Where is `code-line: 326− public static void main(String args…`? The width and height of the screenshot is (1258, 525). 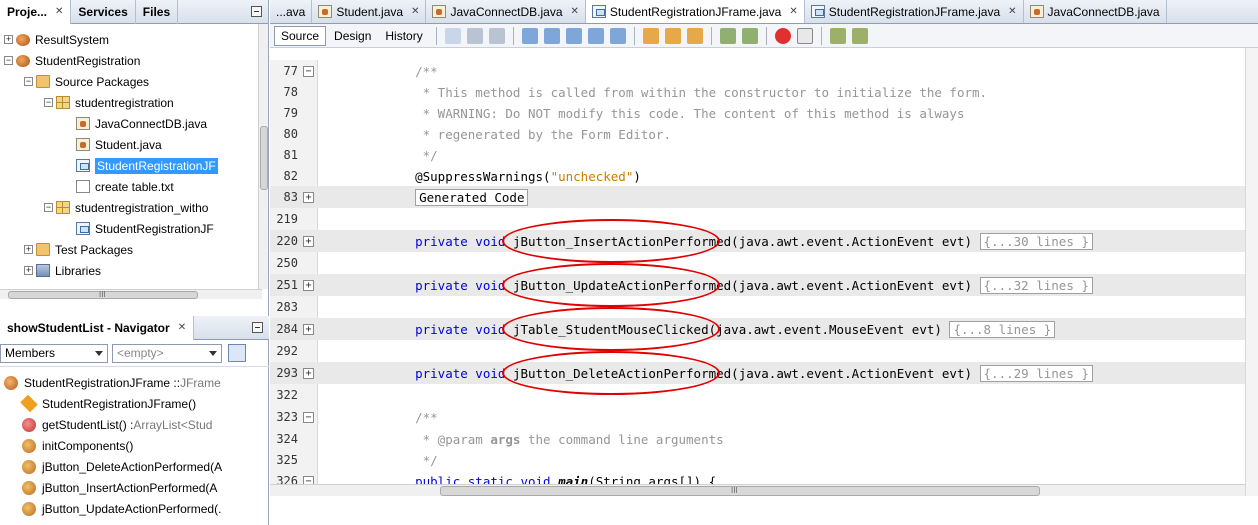
code-line: 326− public static void main(String args… is located at coordinates (757, 477).